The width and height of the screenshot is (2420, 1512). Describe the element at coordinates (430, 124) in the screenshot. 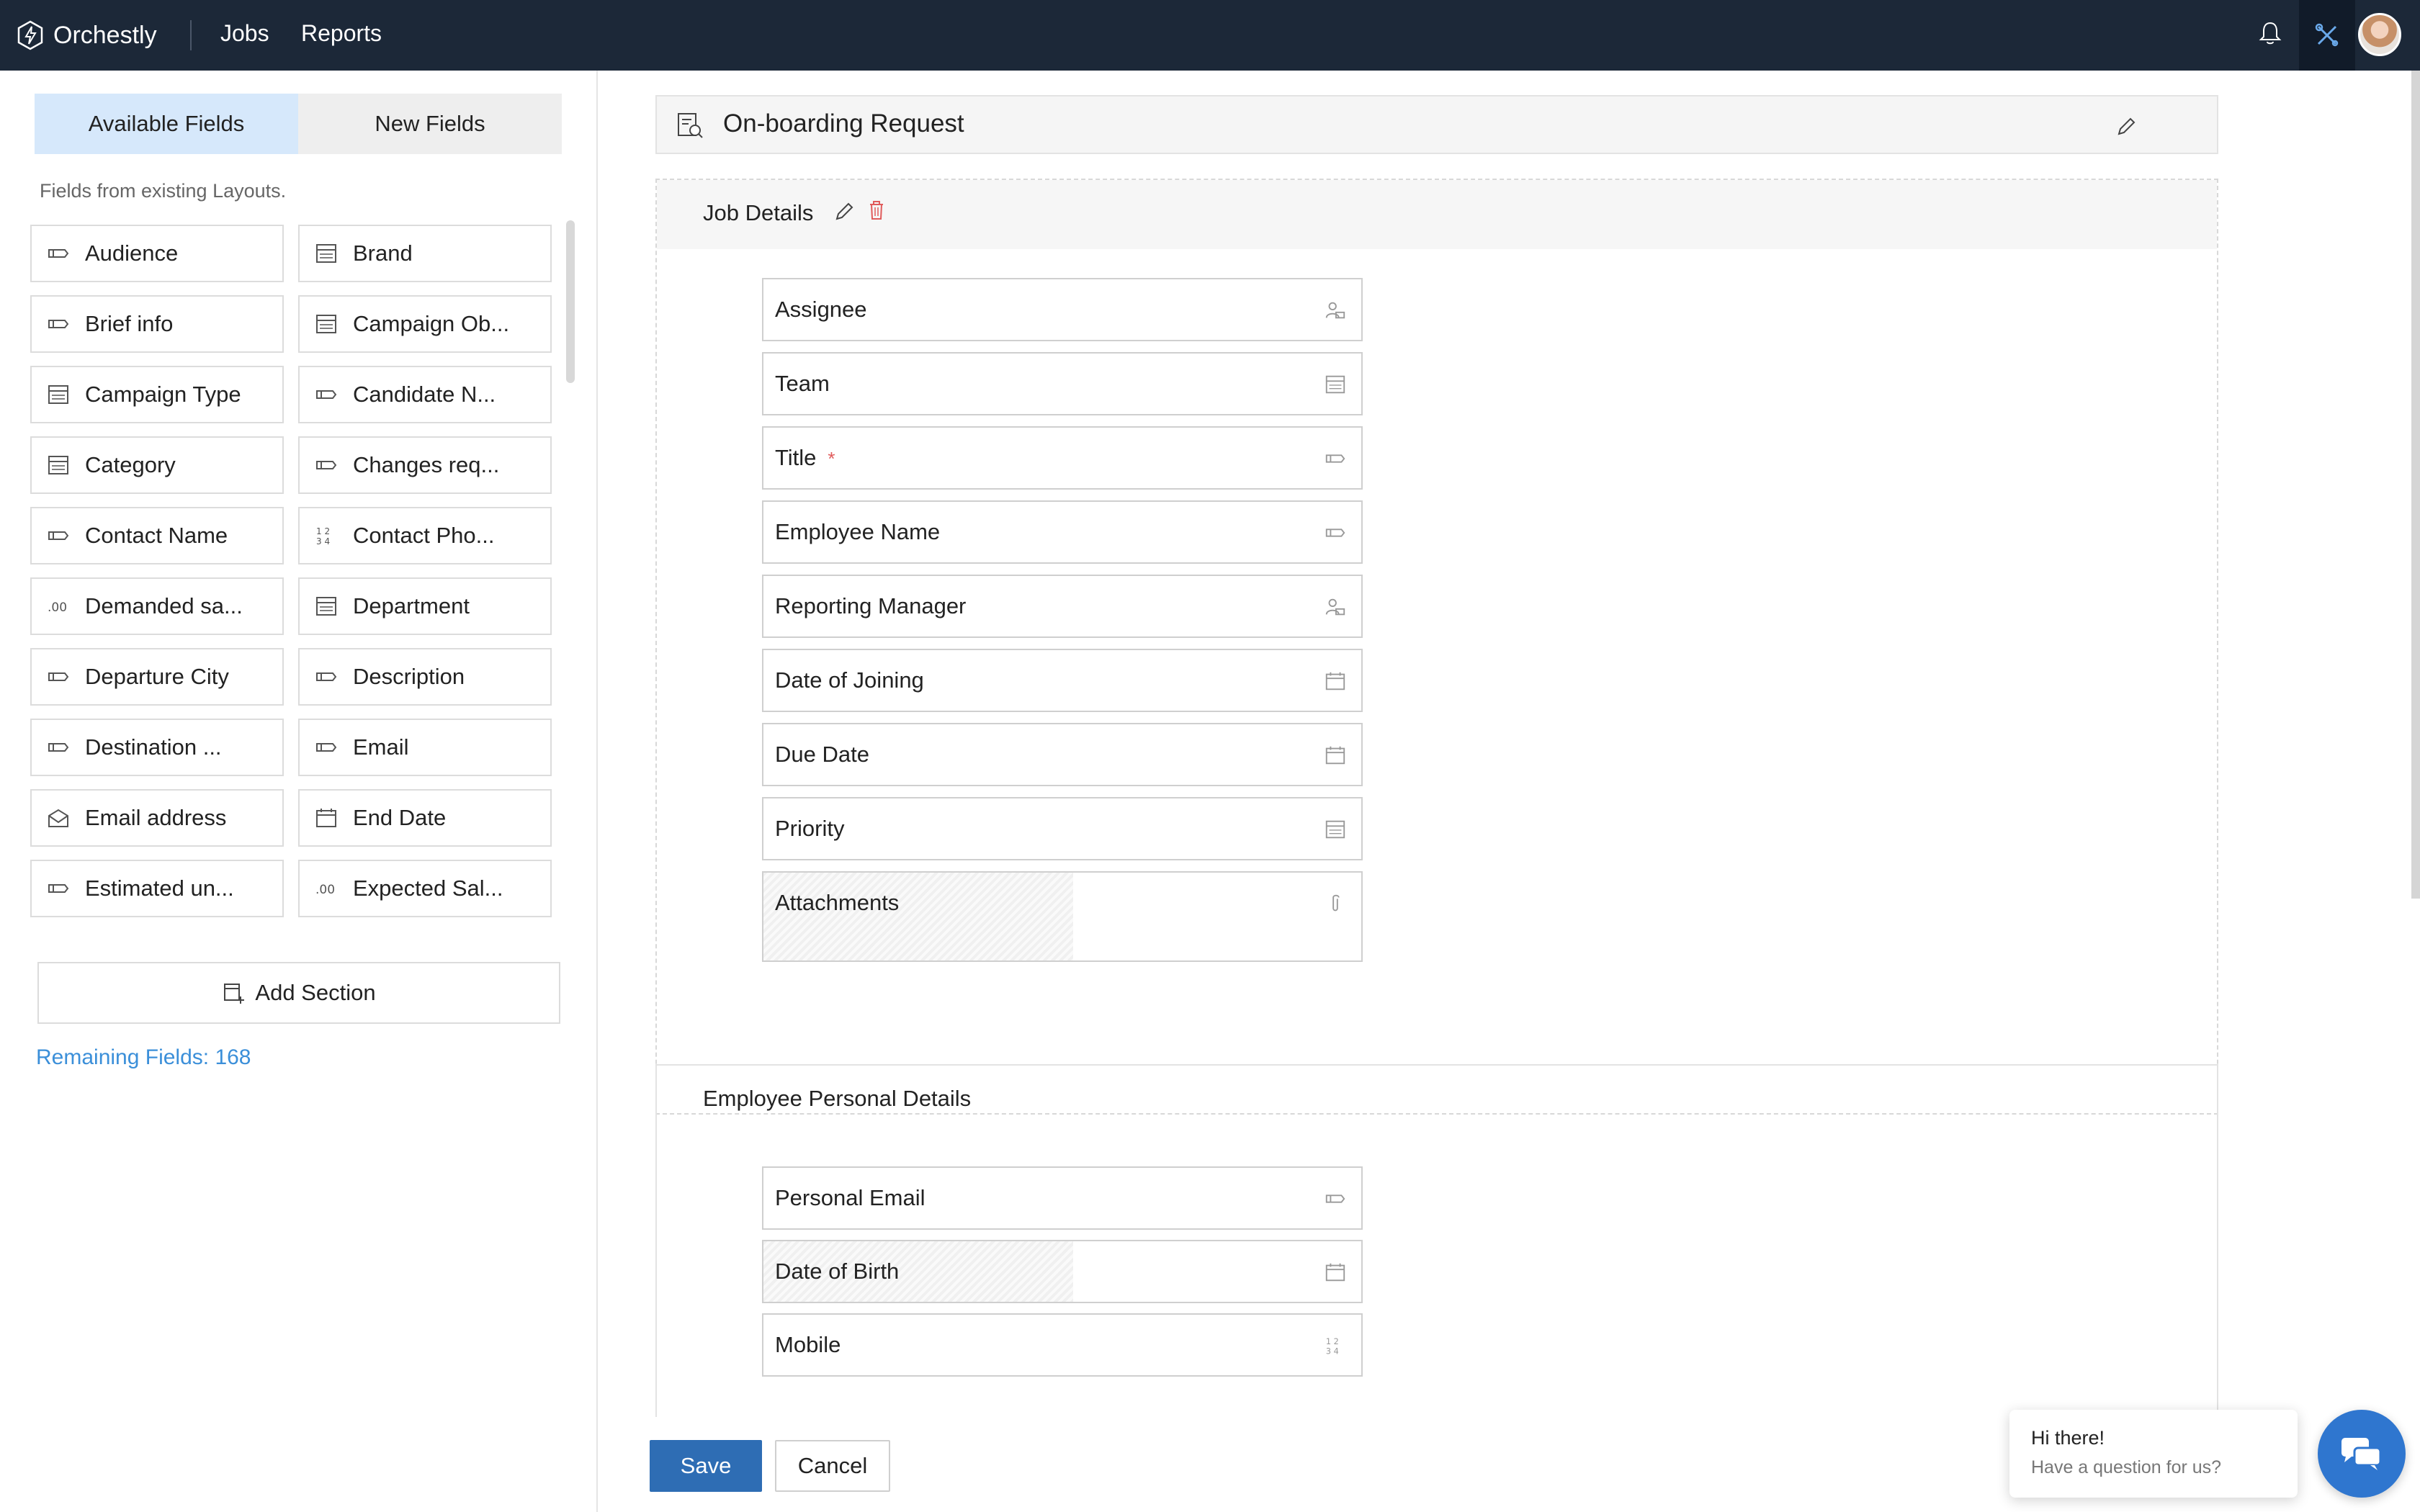

I see `tab-new-fields: New Fields` at that location.